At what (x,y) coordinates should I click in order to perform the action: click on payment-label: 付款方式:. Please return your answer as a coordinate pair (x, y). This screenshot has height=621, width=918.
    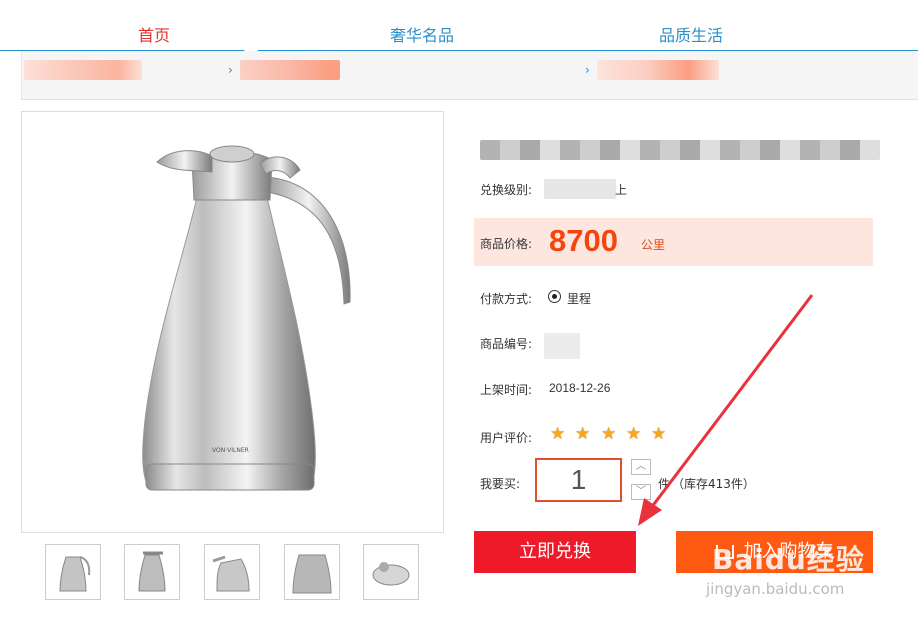
    Looking at the image, I should click on (506, 299).